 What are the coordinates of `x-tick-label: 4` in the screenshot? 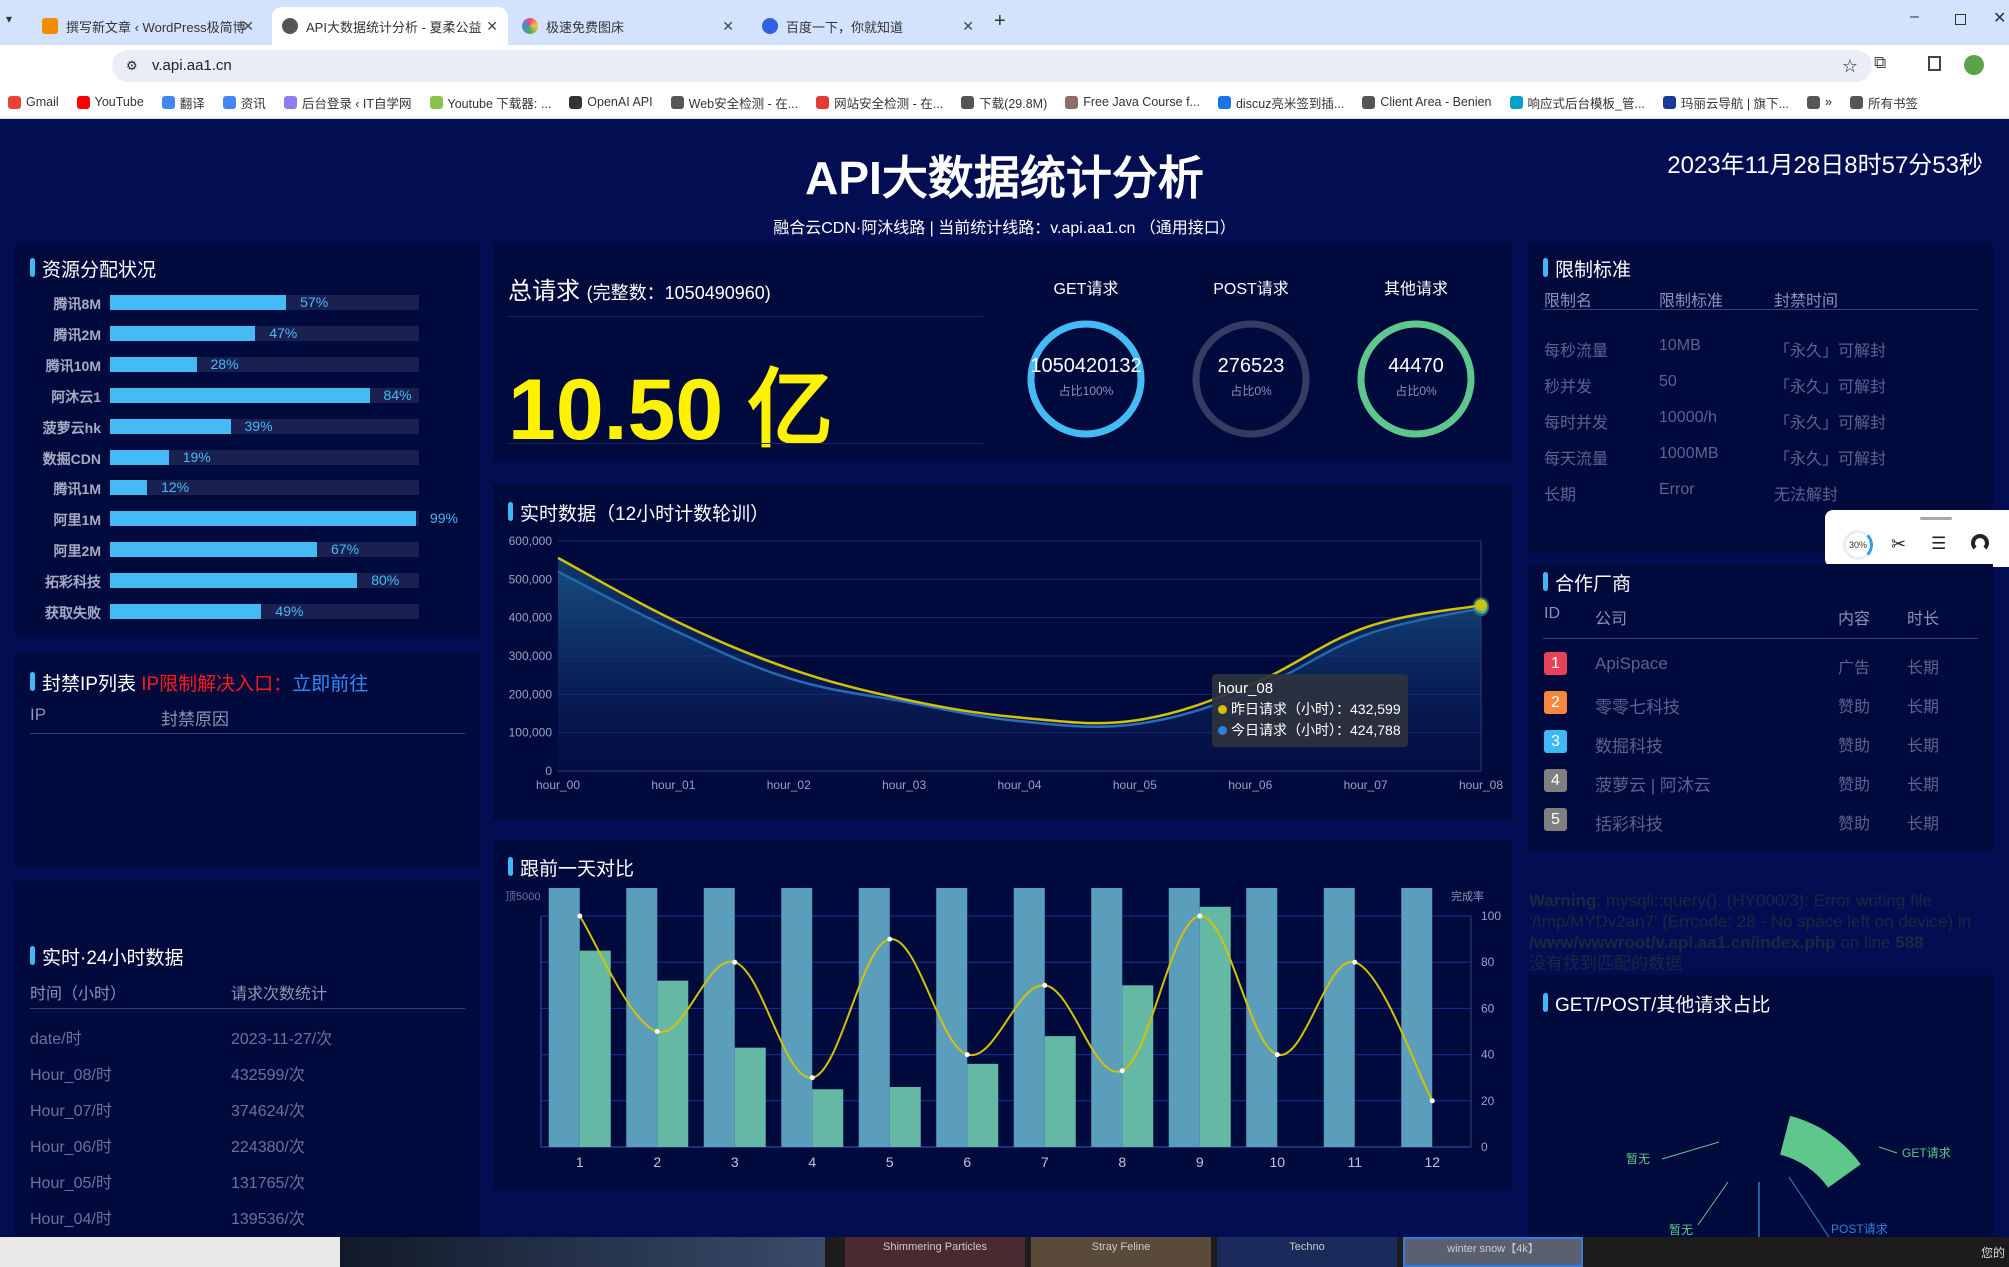 It's located at (812, 1162).